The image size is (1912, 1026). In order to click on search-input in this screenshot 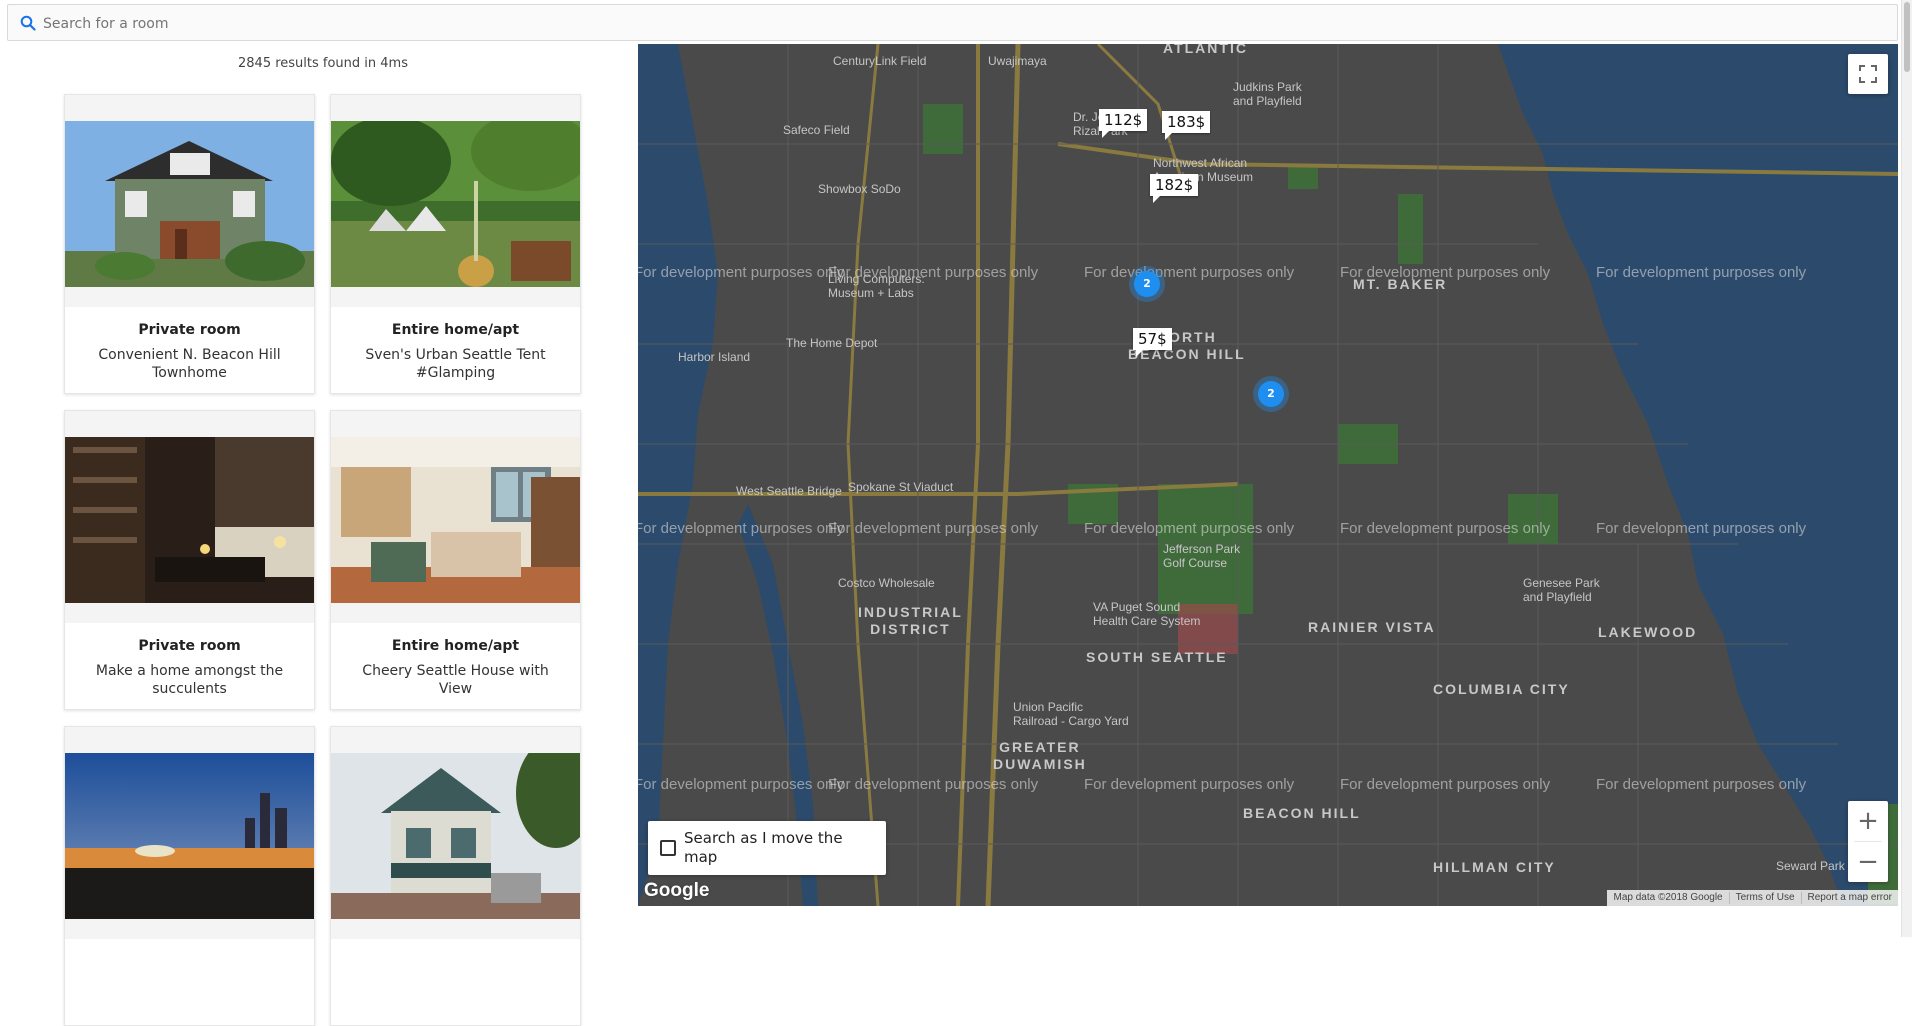, I will do `click(963, 24)`.